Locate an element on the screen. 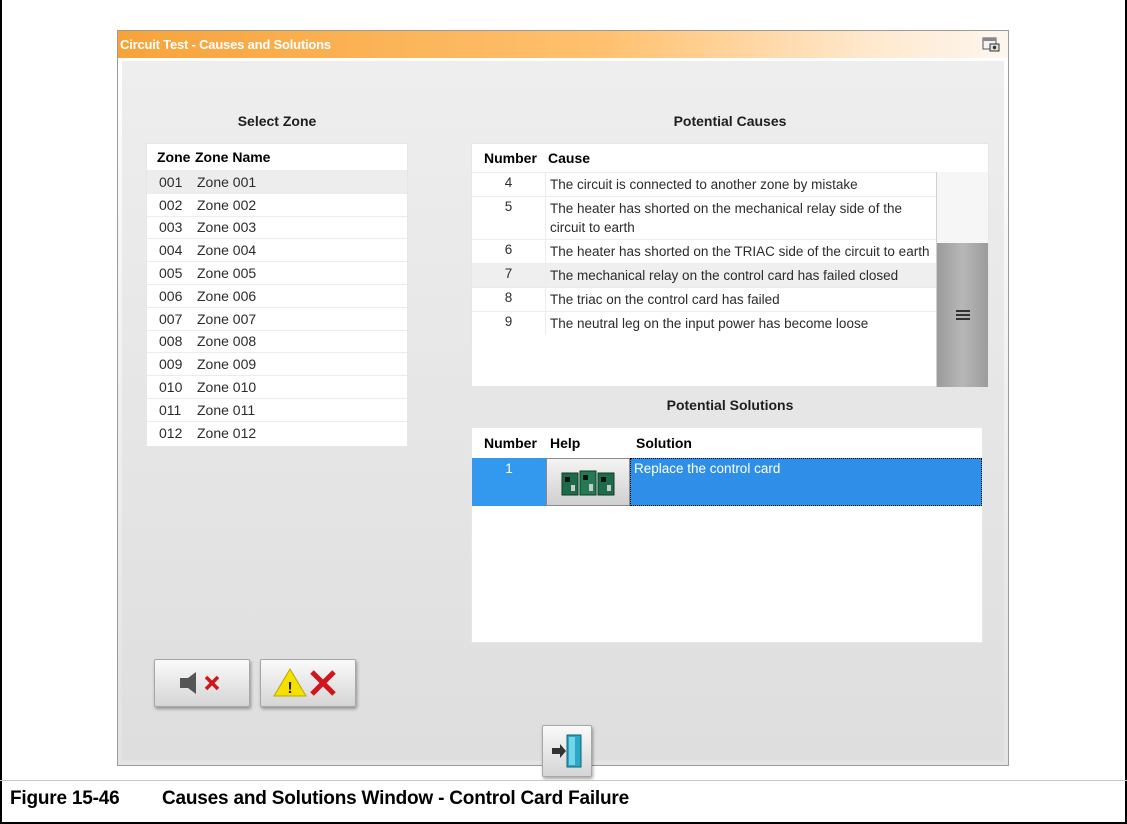  potential-solutions-heading: Potential Solutions is located at coordinates (730, 405).